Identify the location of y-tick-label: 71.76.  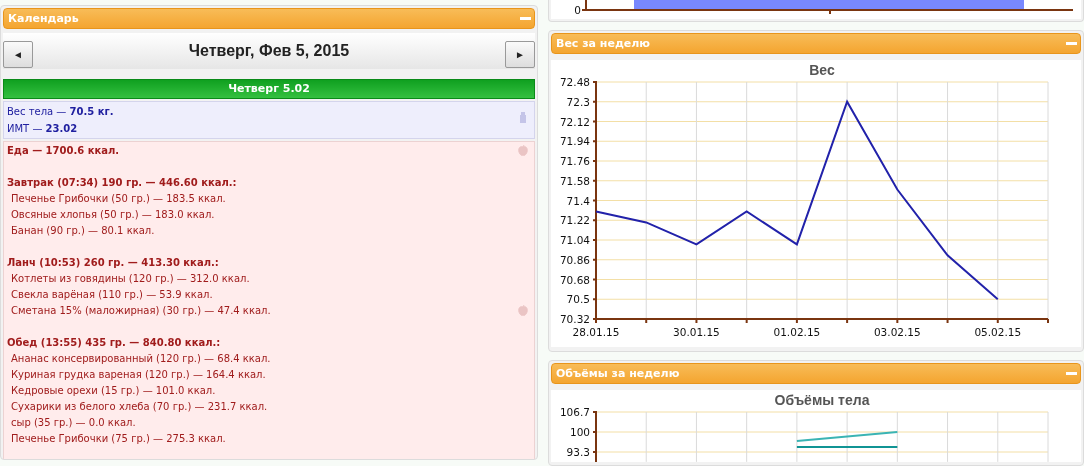
(574, 161).